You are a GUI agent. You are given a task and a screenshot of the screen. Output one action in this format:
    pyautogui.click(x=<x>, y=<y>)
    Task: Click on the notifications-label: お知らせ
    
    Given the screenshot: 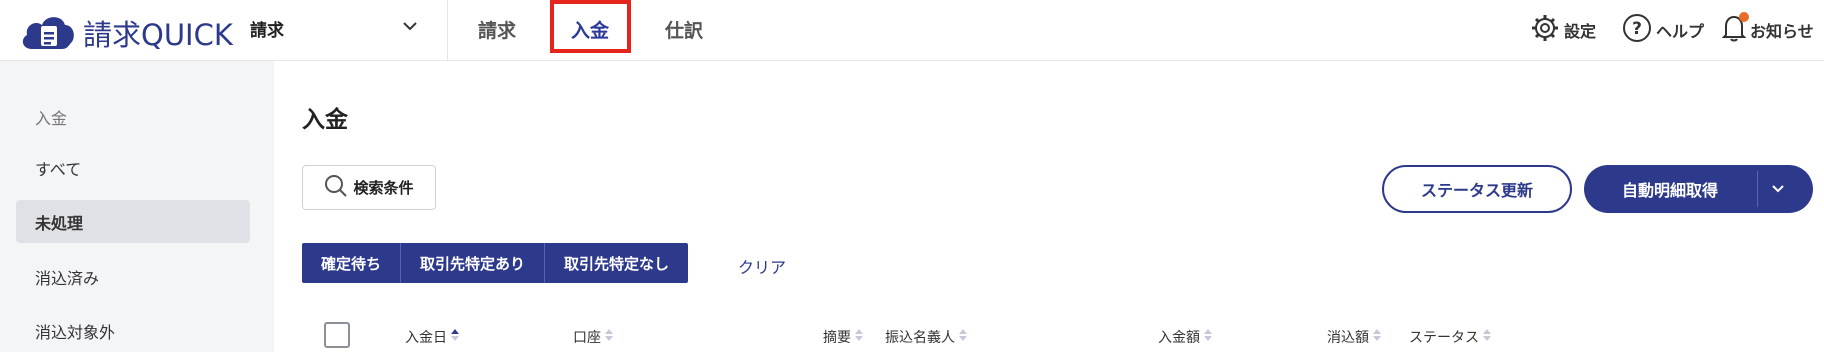 What is the action you would take?
    pyautogui.click(x=1782, y=31)
    